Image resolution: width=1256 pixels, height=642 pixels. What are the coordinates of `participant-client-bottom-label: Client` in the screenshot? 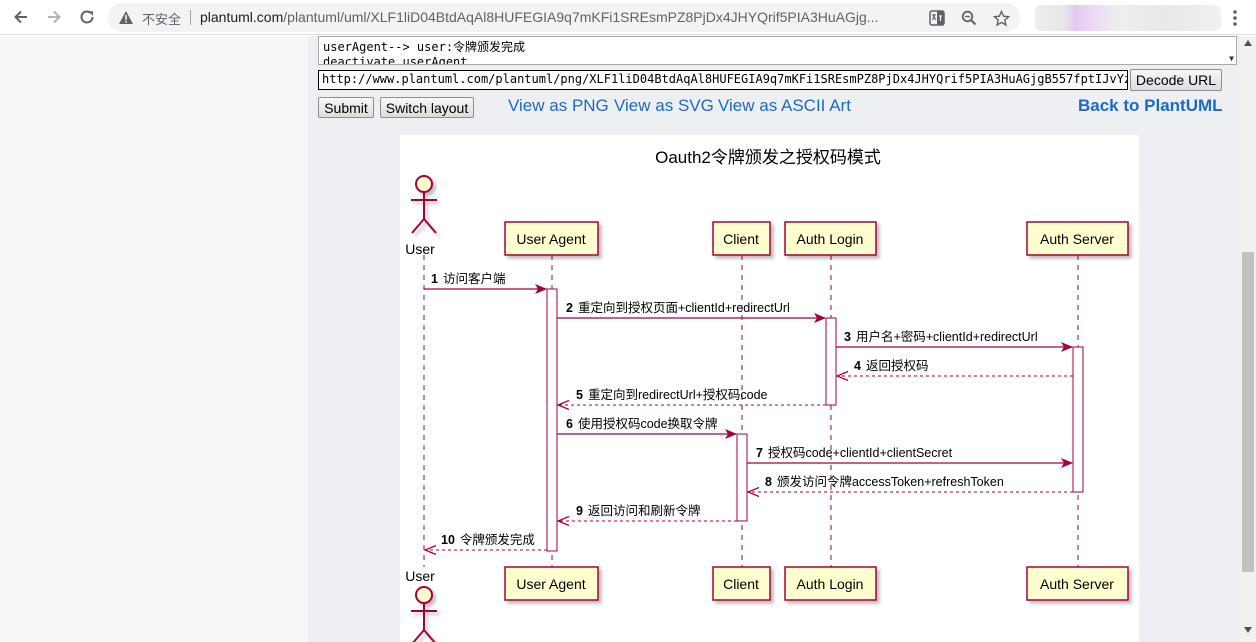 It's located at (741, 584).